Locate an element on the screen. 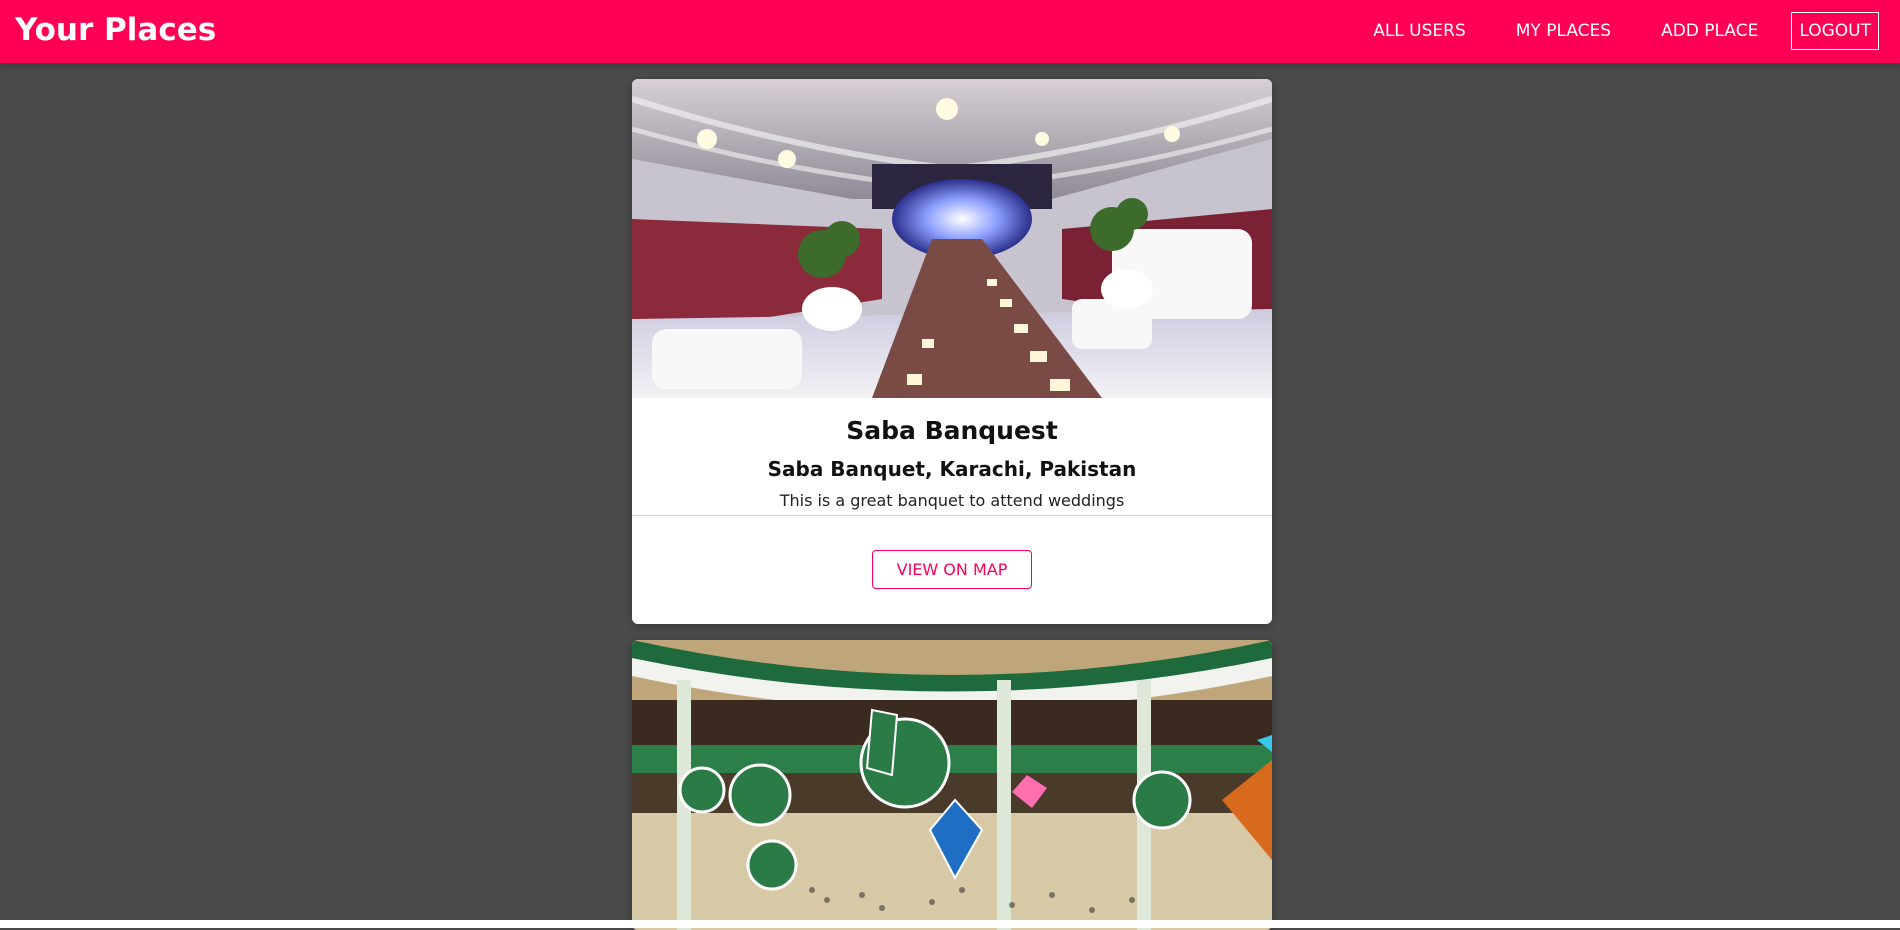 This screenshot has width=1900, height=930. place-address: Saba Banquet, Karachi, Pakistan is located at coordinates (952, 469).